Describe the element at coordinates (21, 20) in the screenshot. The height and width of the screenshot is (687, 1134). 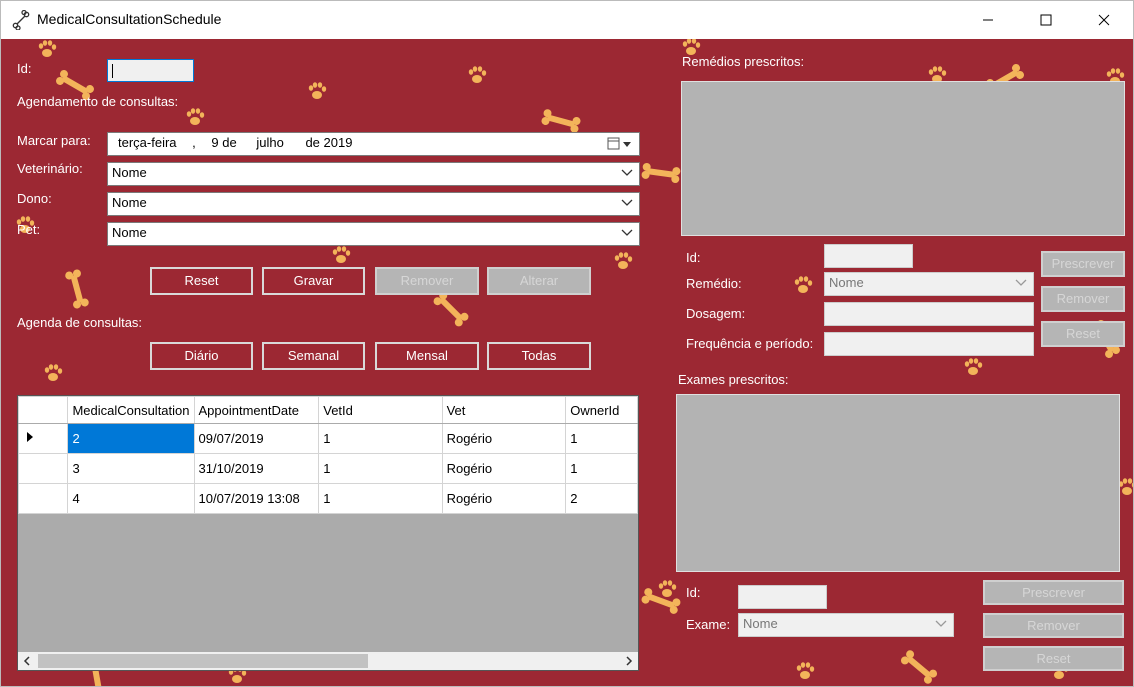
I see `app-bone-icon` at that location.